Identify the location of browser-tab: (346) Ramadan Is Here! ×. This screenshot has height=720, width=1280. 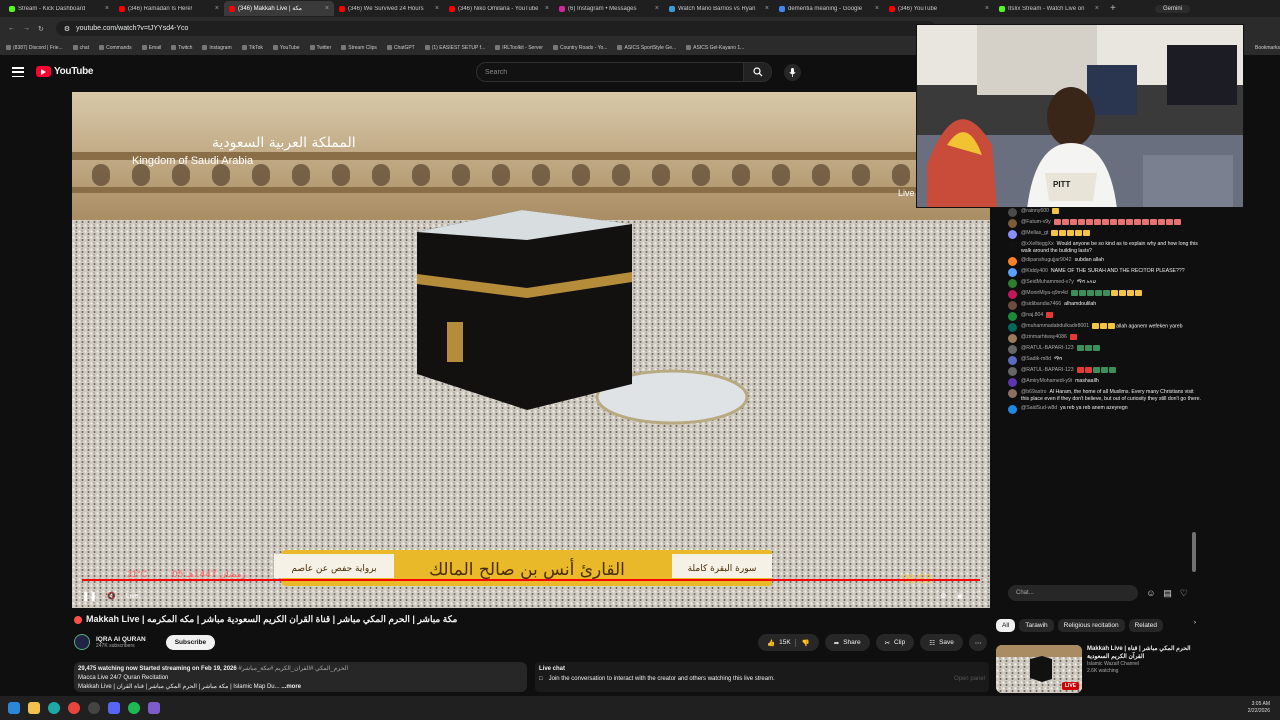
(169, 8).